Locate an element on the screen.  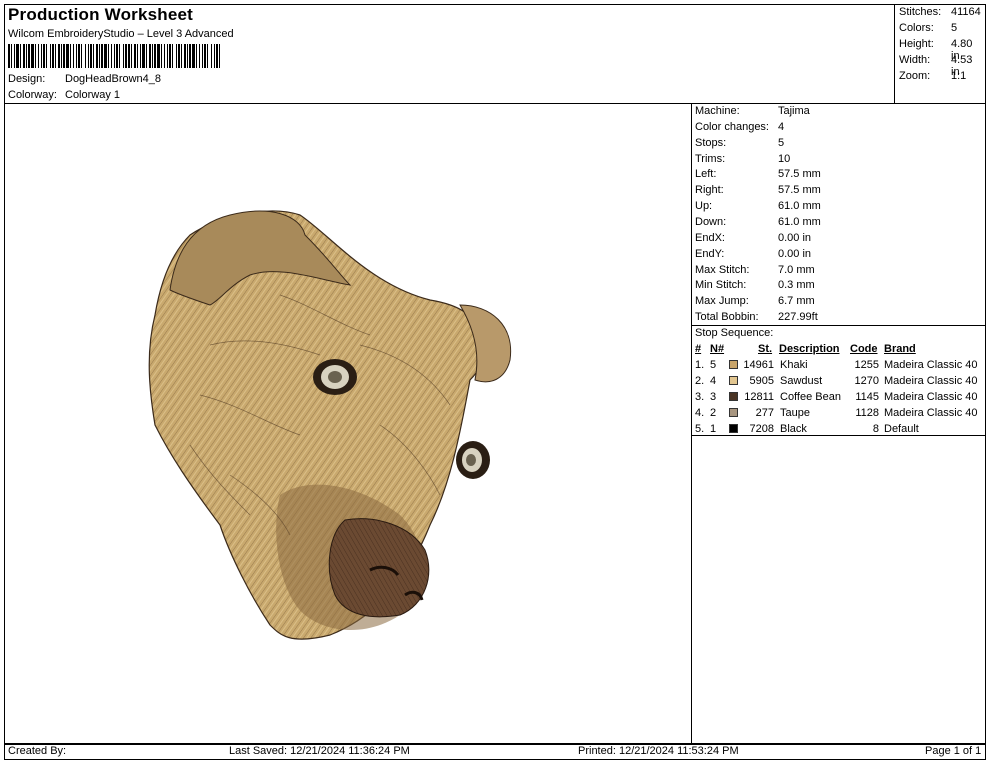
machine-info-row: Machine: Tajima is located at coordinates (752, 111).